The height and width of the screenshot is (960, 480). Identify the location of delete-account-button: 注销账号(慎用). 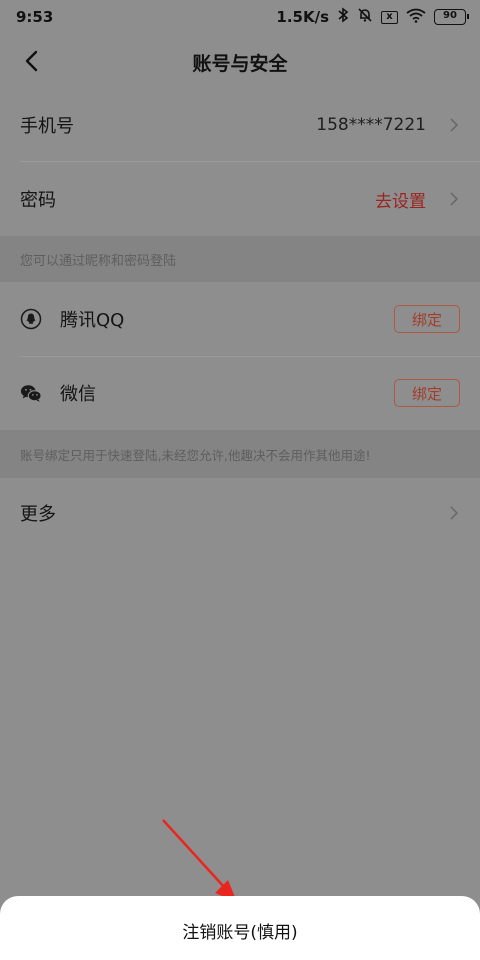
(239, 928).